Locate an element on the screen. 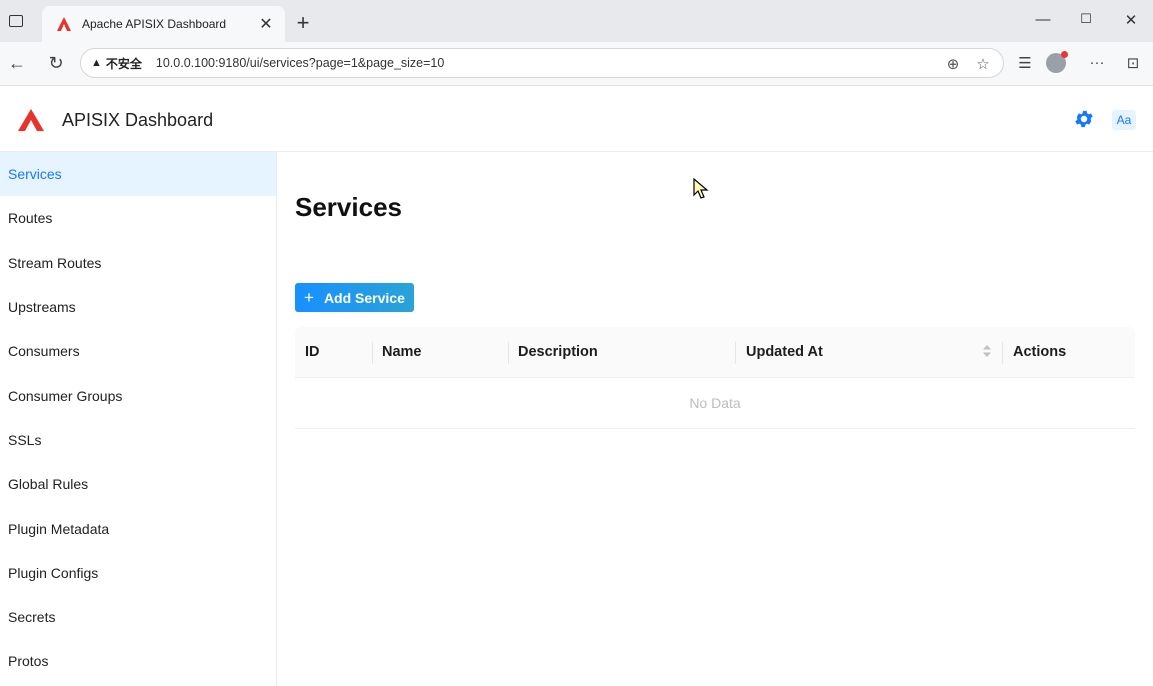 The image size is (1153, 686). add-service-button: + Add Service is located at coordinates (354, 297).